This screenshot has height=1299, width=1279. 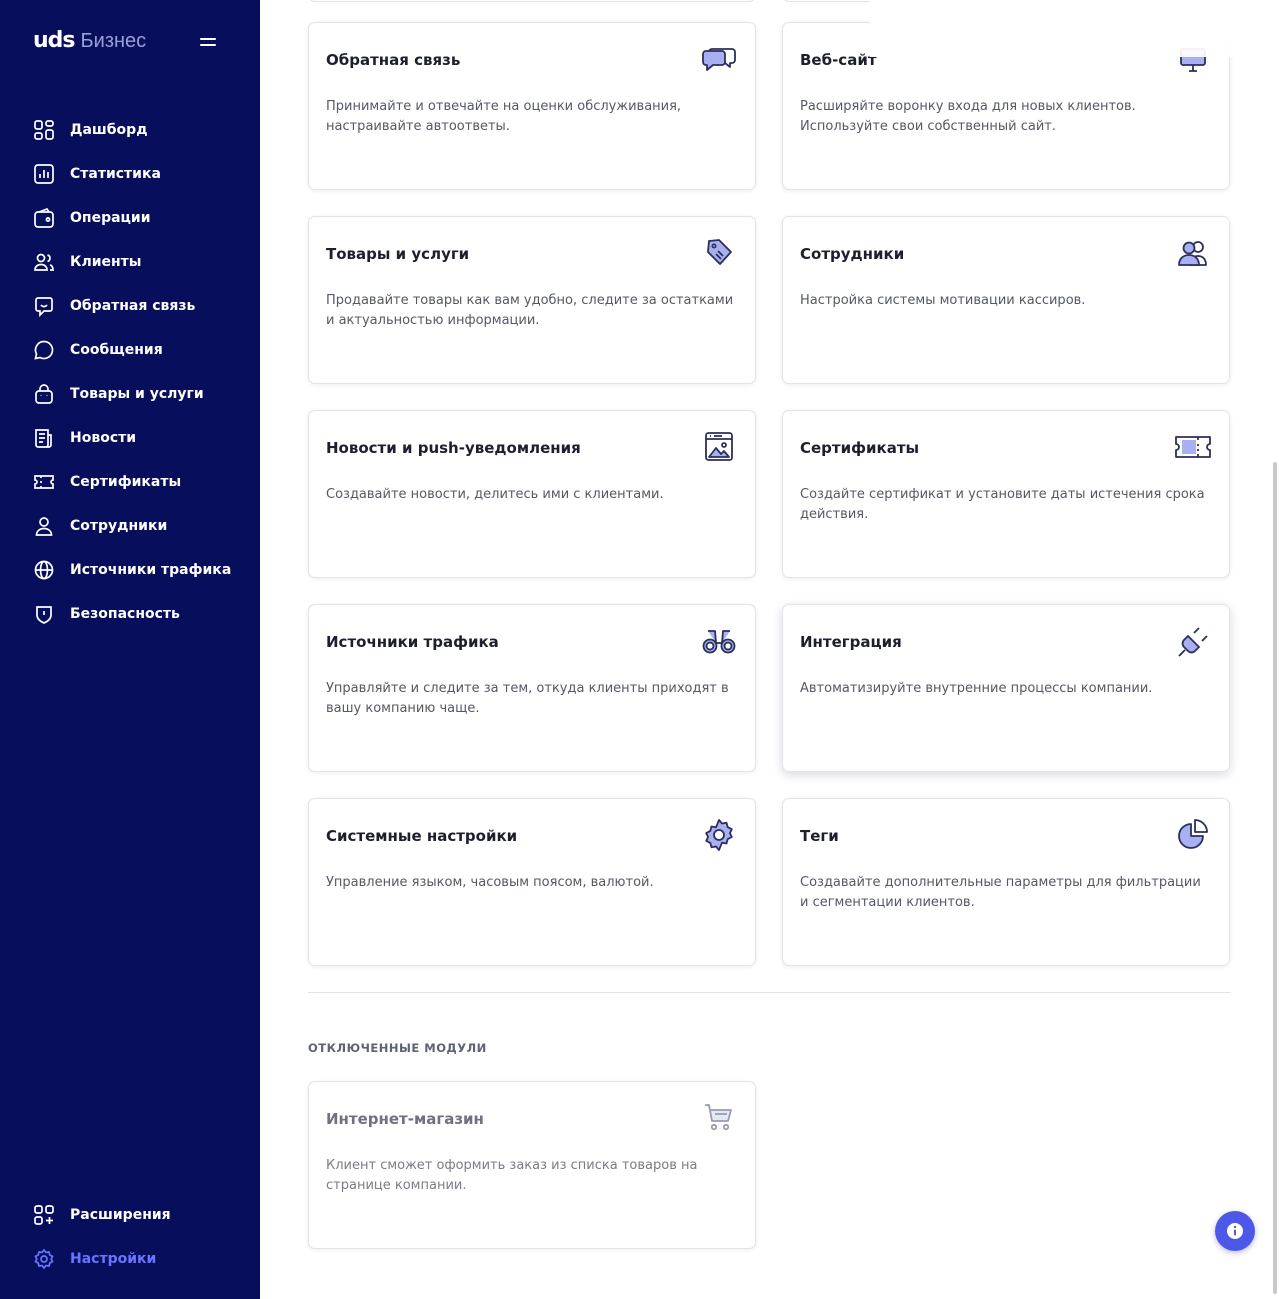 What do you see at coordinates (44, 614) in the screenshot?
I see `shield-icon` at bounding box center [44, 614].